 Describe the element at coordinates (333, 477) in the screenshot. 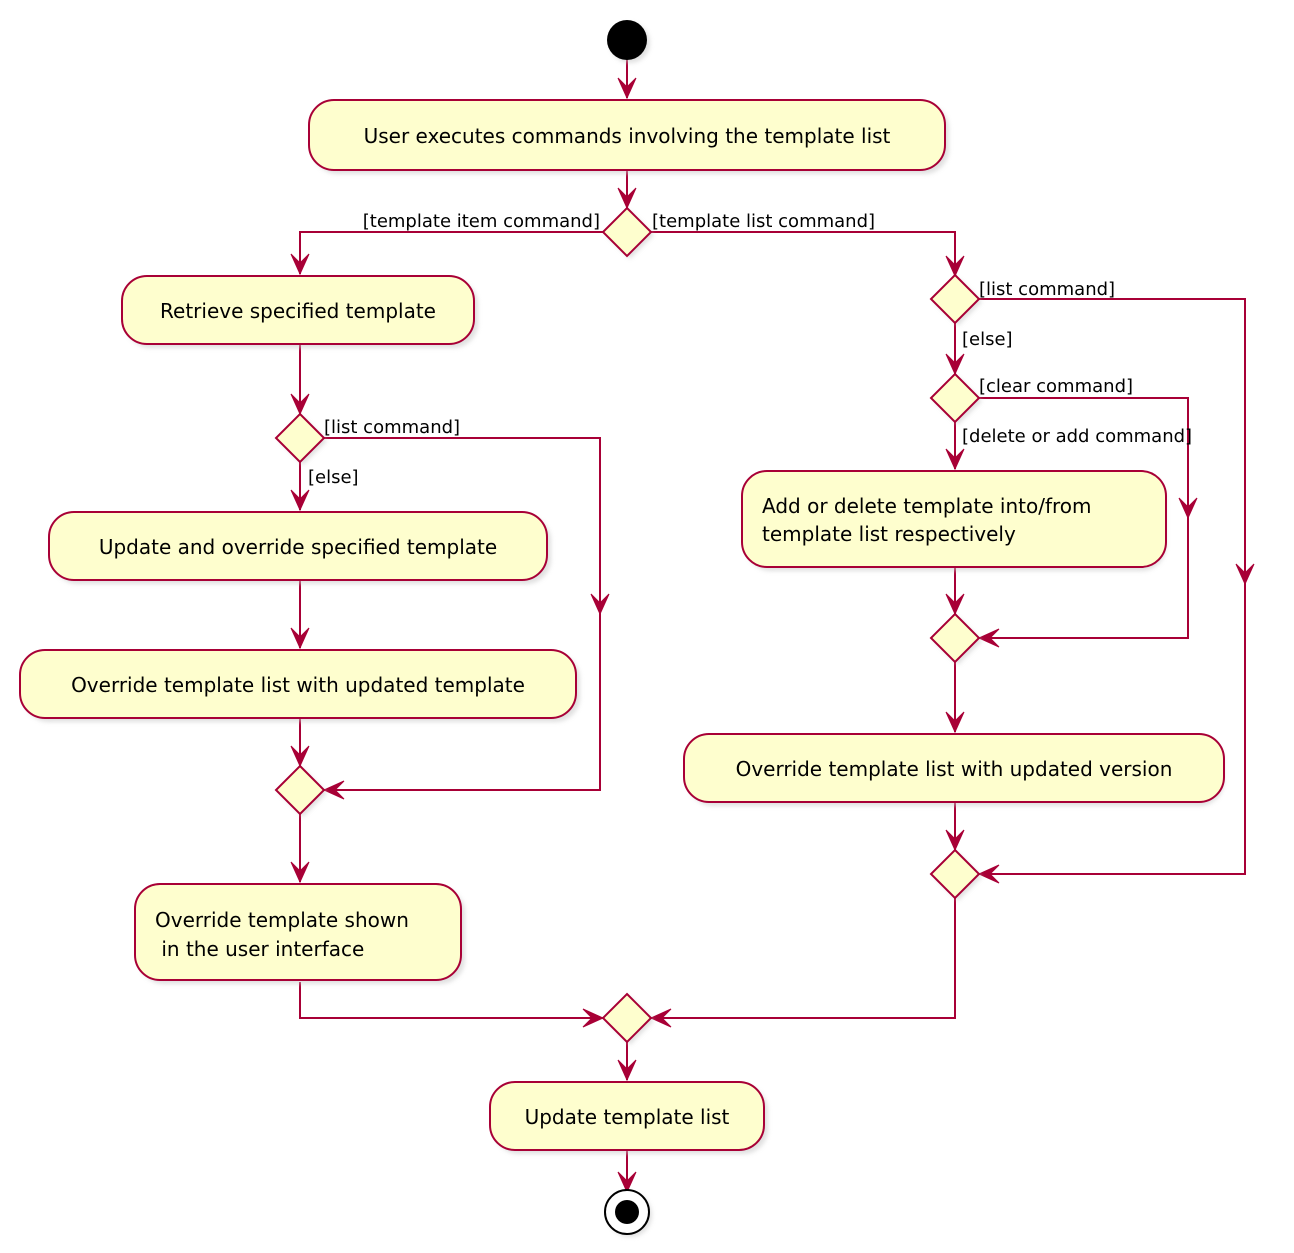

I see `guard-left-else: [else]` at that location.